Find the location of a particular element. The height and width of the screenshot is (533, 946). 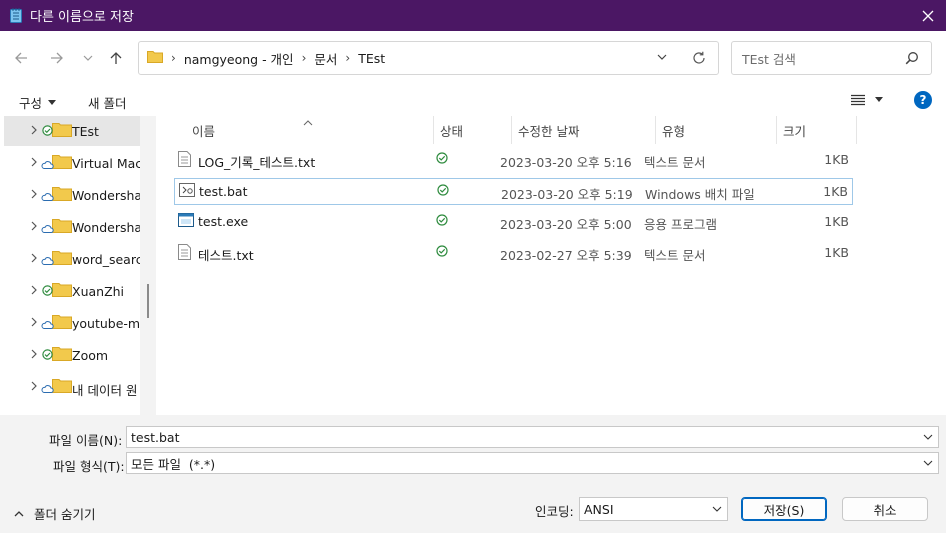

help-icon: ? is located at coordinates (923, 100).